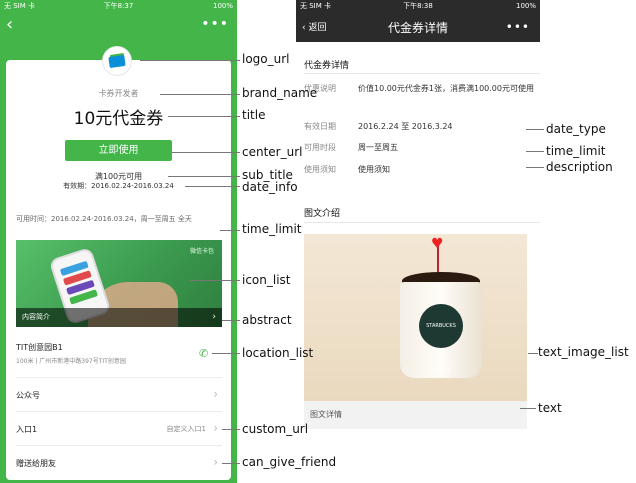  What do you see at coordinates (9, 24) in the screenshot?
I see `back-chevron-icon: ‹` at bounding box center [9, 24].